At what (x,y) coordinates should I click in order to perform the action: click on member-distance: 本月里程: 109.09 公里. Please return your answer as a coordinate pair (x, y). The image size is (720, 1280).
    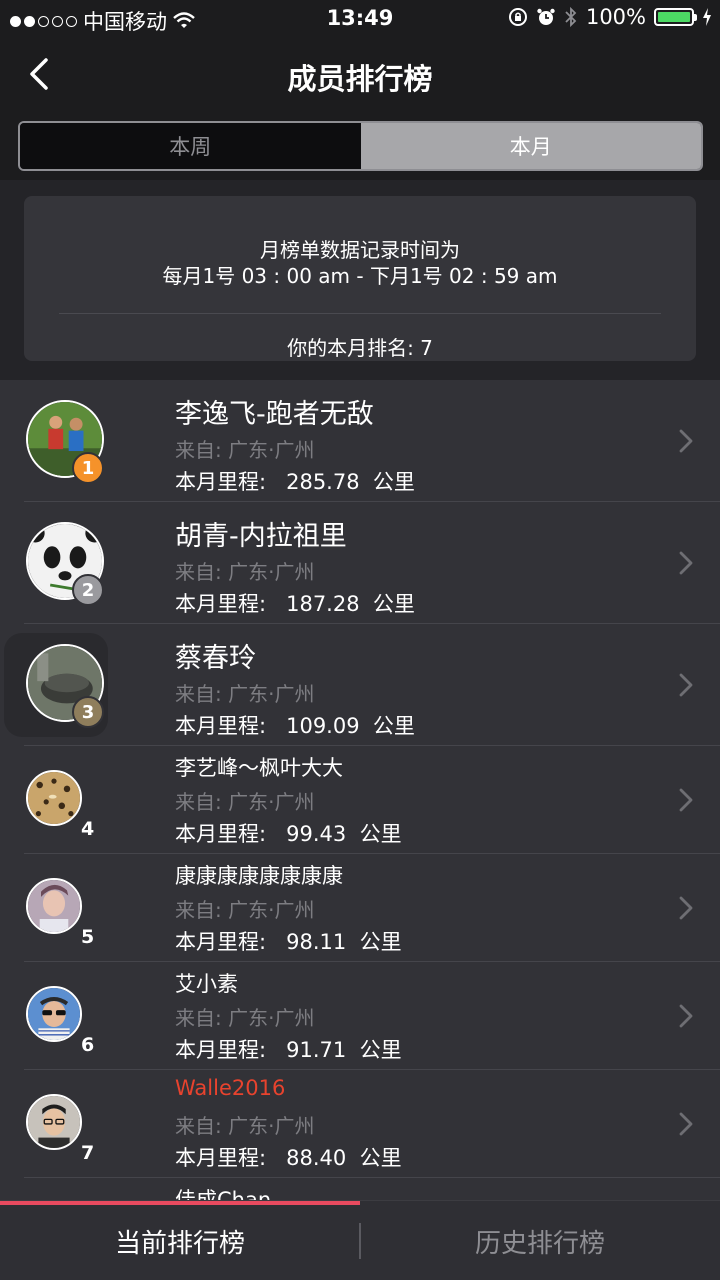
    Looking at the image, I should click on (295, 726).